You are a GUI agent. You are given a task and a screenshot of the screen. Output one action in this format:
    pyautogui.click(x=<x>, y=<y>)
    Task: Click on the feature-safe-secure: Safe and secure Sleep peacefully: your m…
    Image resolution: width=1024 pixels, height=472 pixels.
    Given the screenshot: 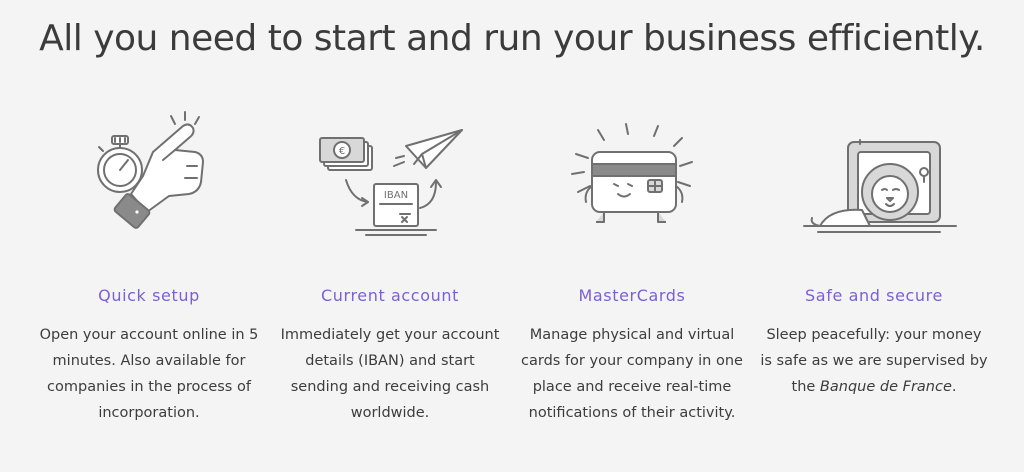 What is the action you would take?
    pyautogui.click(x=874, y=247)
    